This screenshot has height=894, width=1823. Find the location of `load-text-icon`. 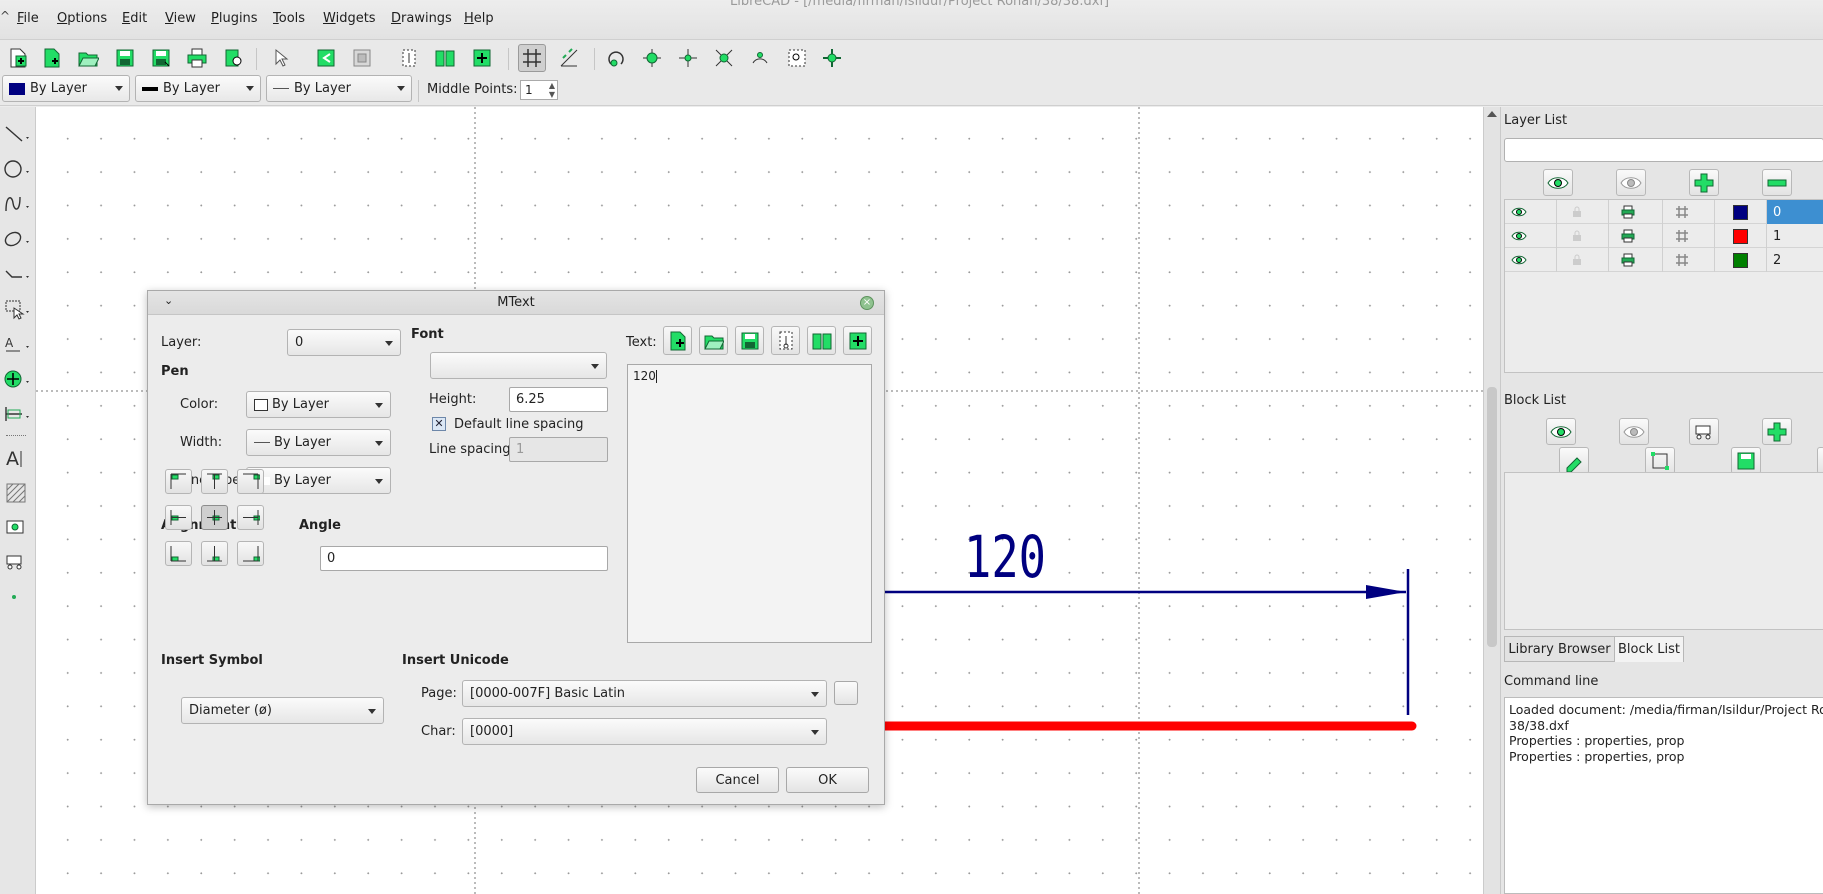

load-text-icon is located at coordinates (713, 340).